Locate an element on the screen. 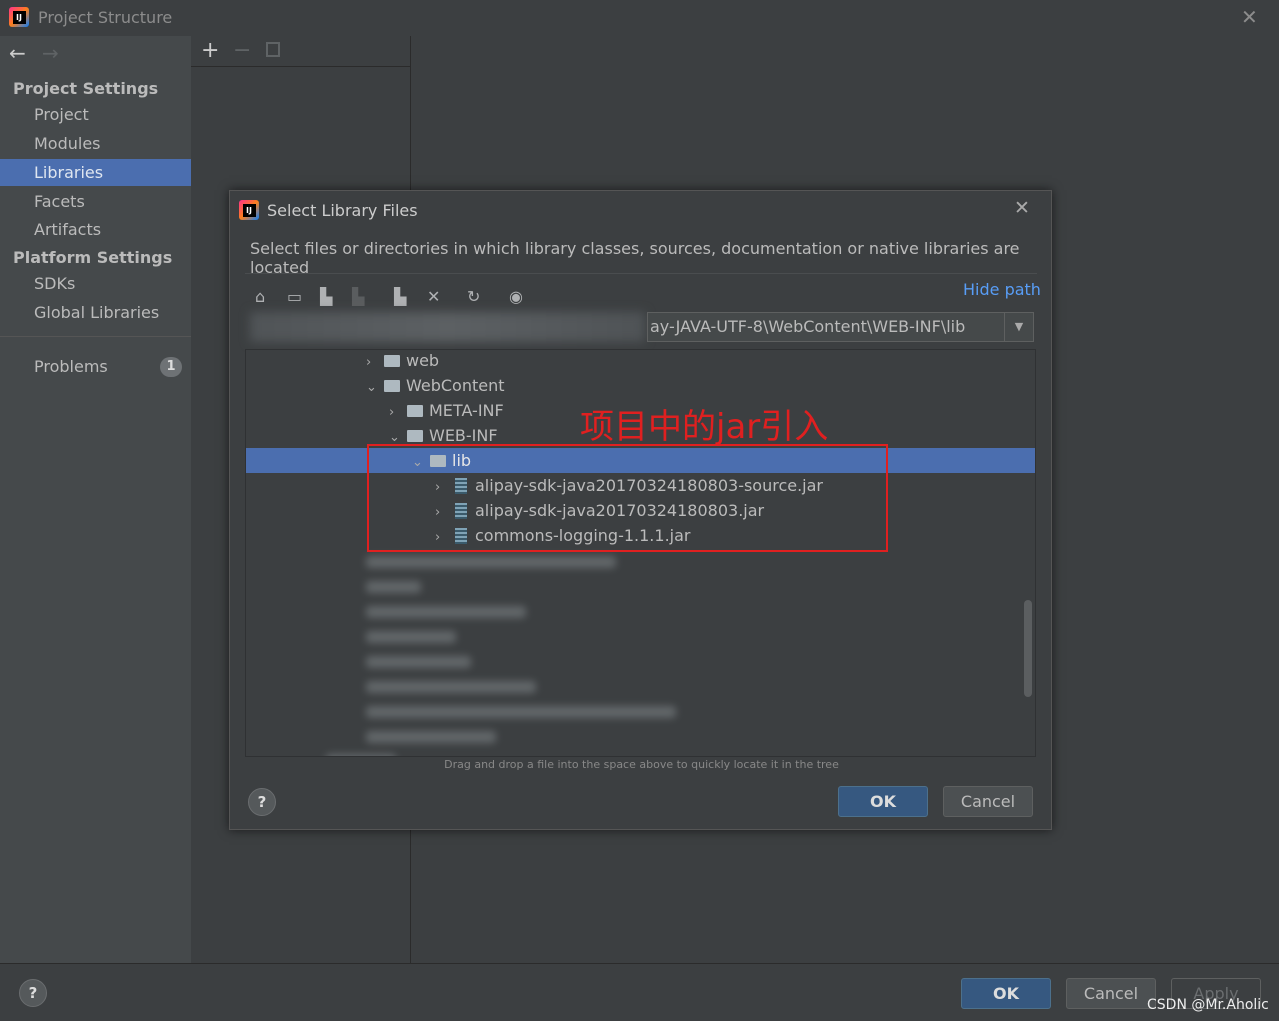 Image resolution: width=1279 pixels, height=1021 pixels. new-folder-icon: ▙ is located at coordinates (400, 296).